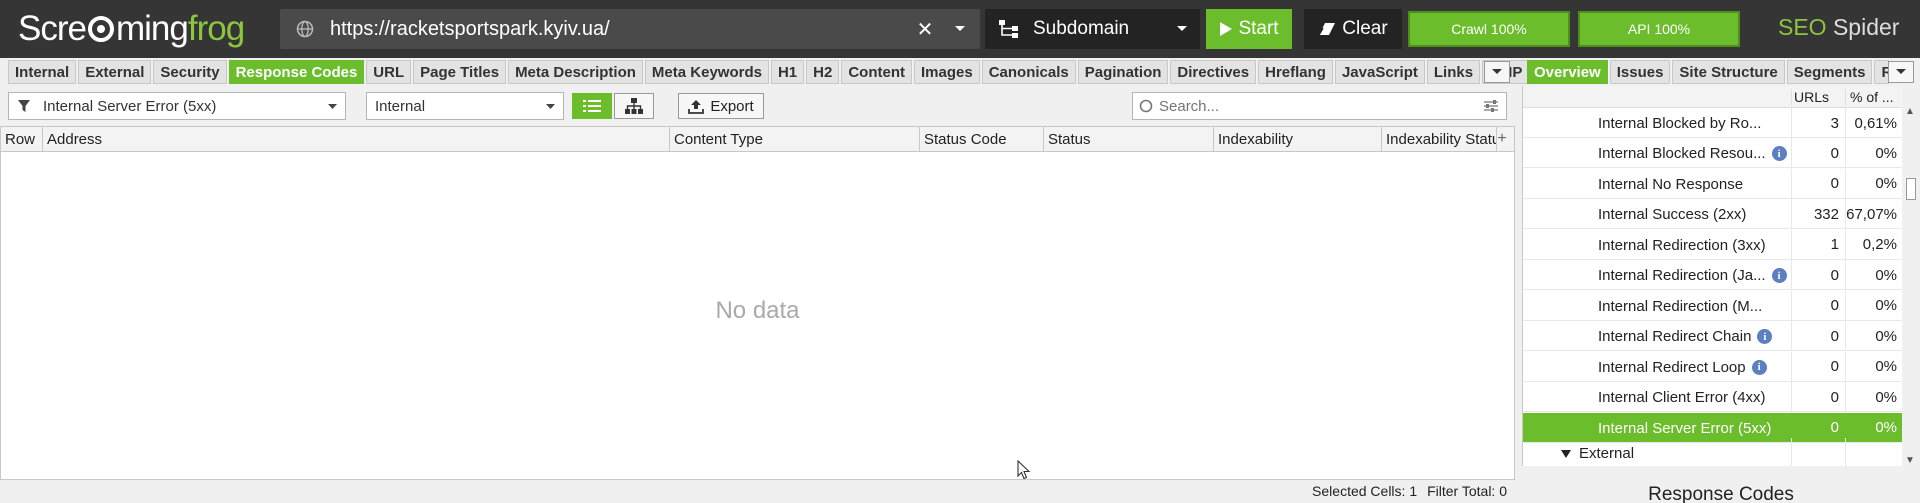 The width and height of the screenshot is (1920, 503). Describe the element at coordinates (115, 72) in the screenshot. I see `tab-external: External` at that location.